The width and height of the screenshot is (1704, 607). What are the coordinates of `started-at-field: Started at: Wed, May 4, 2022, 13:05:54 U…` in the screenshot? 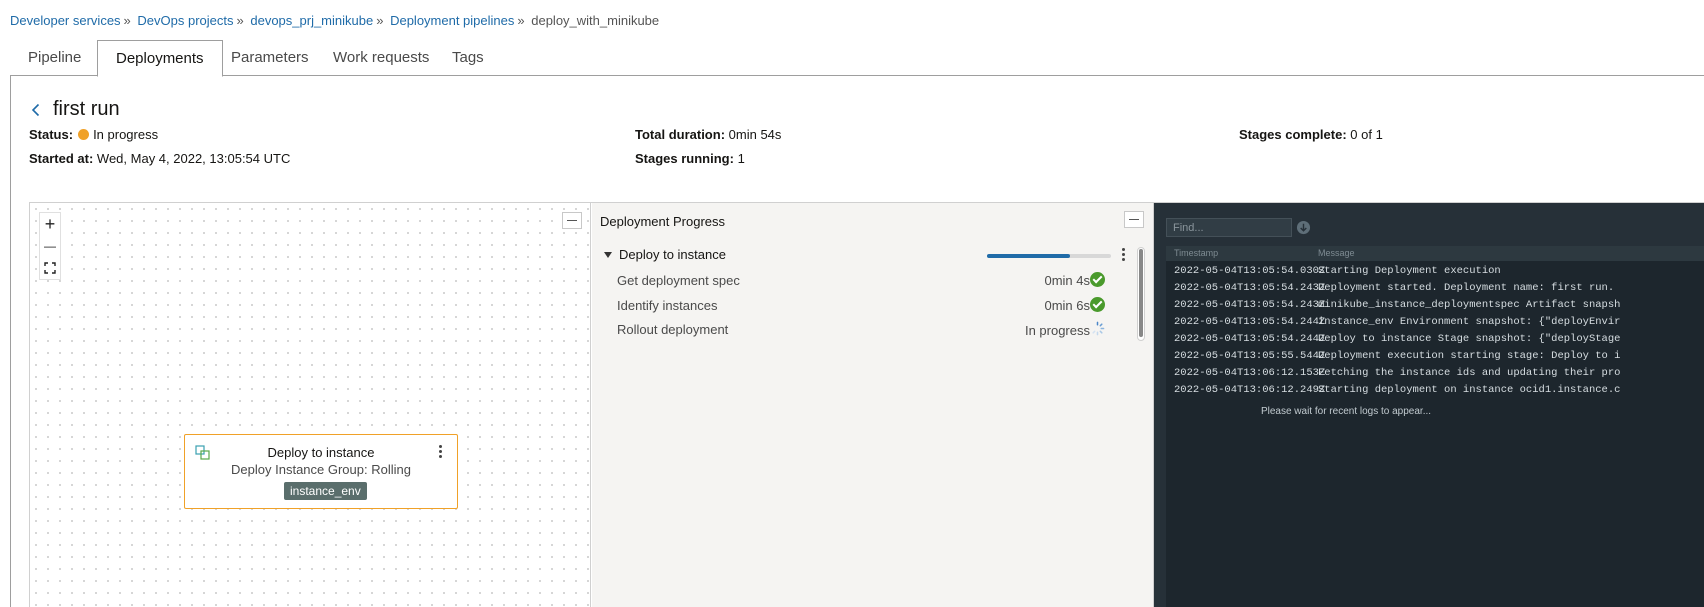 It's located at (159, 158).